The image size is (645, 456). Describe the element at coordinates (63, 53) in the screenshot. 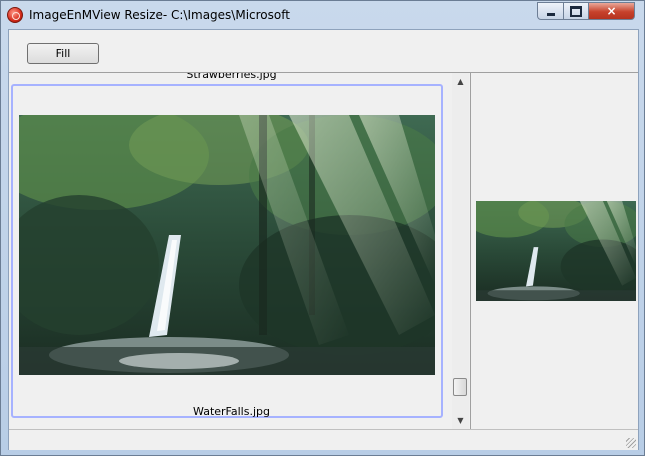

I see `fill-button: Fill` at that location.